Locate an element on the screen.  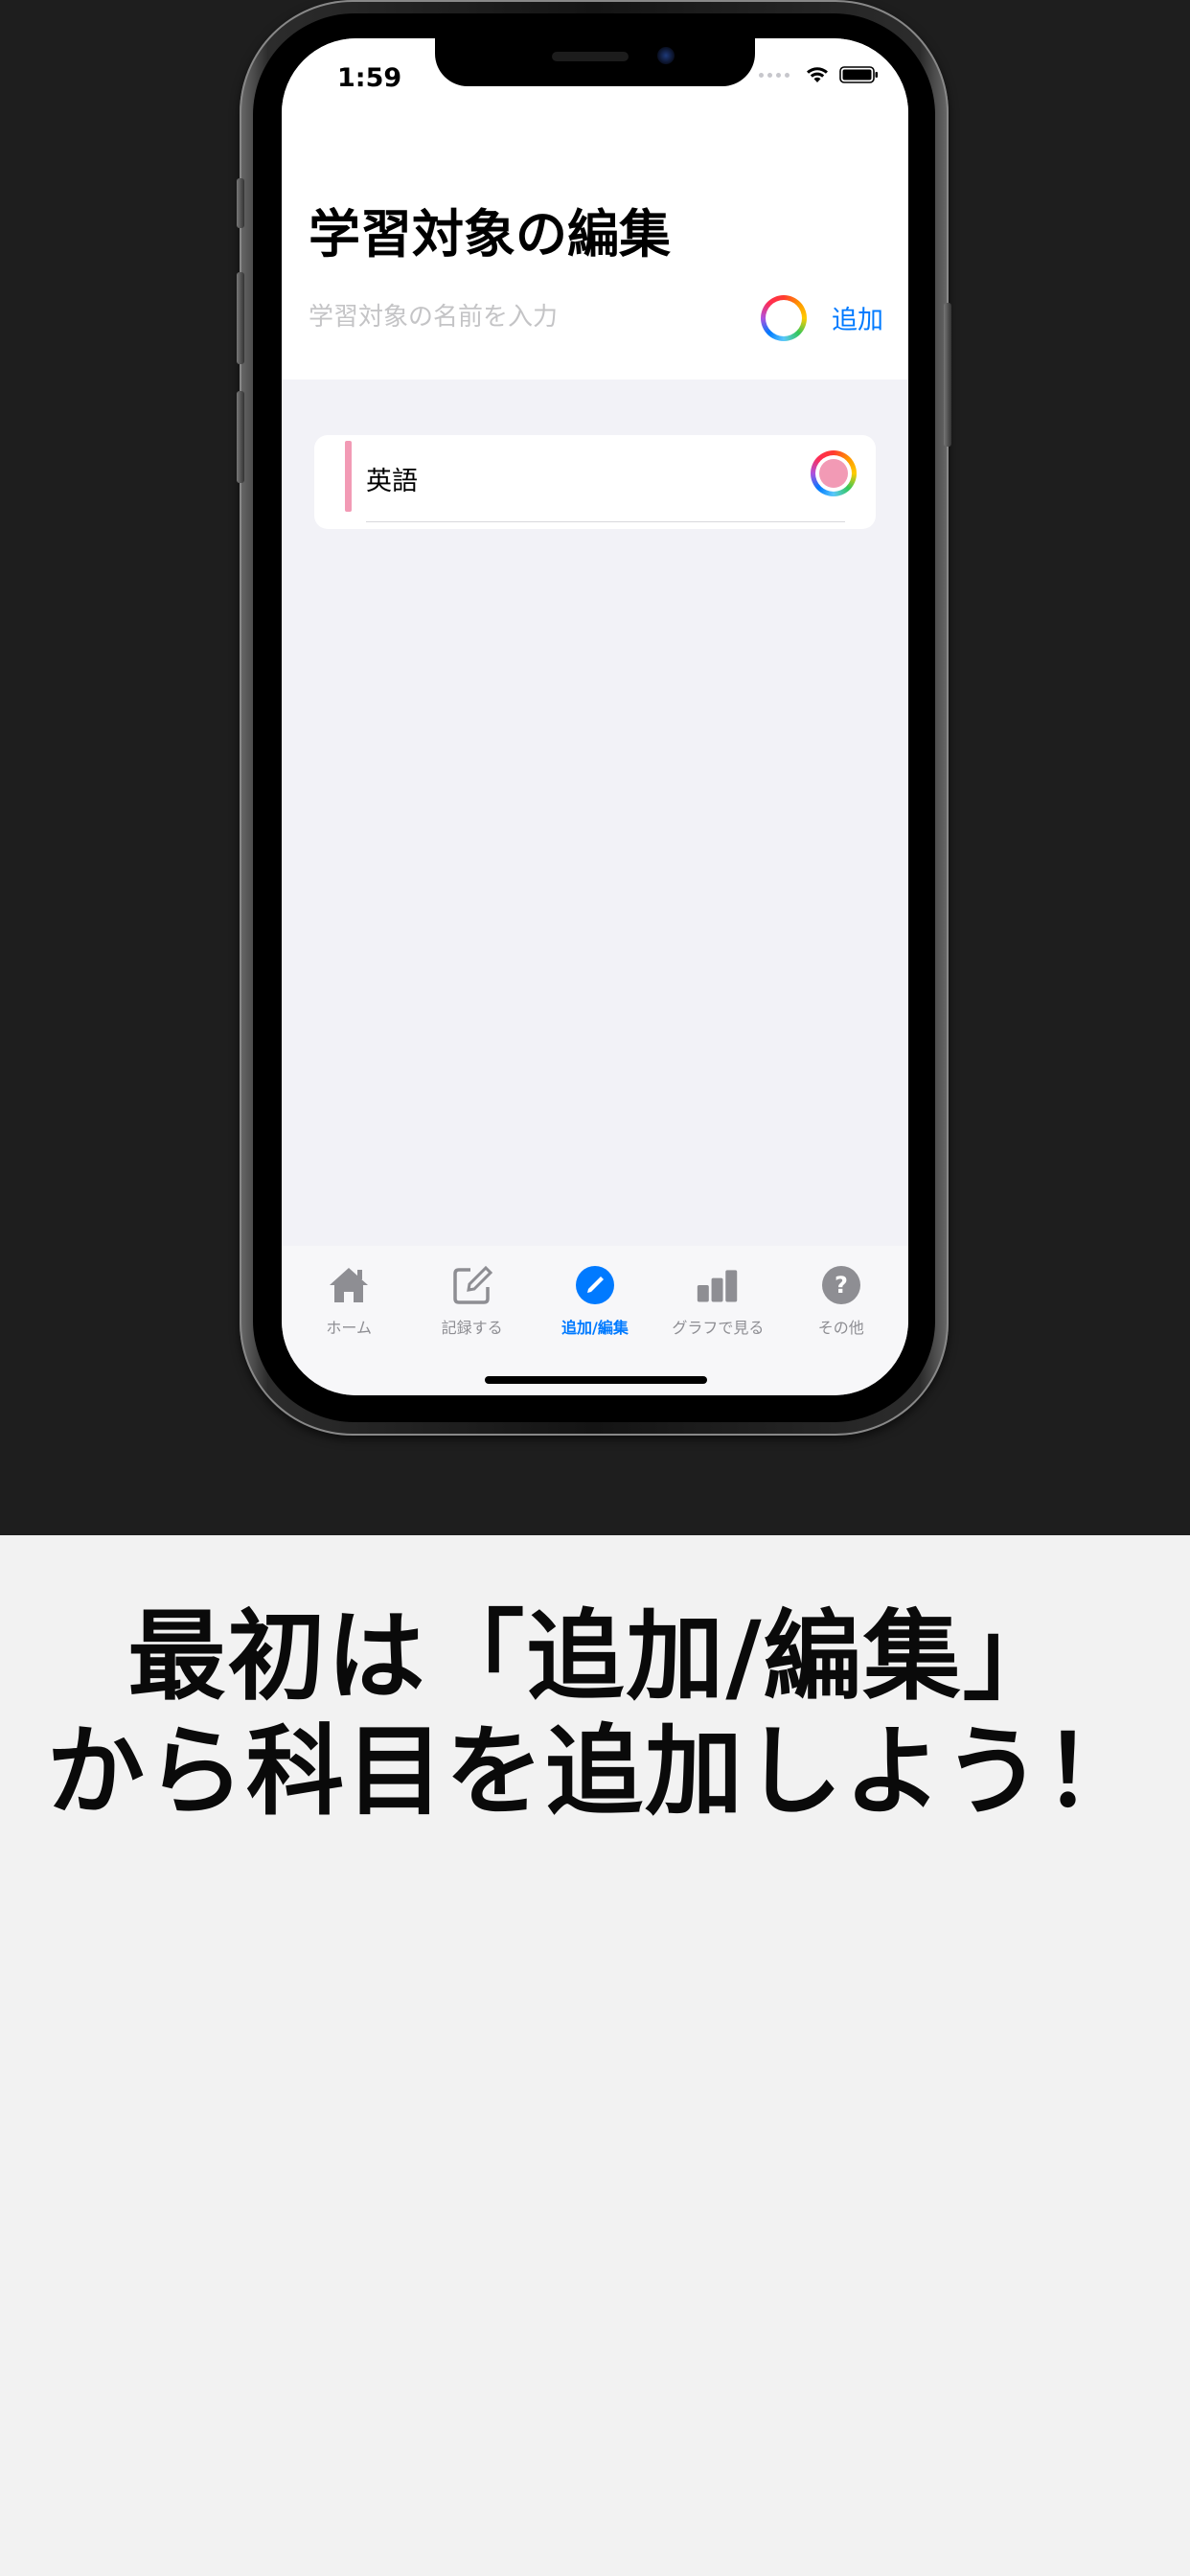
tab-home: ホーム is located at coordinates (349, 1320).